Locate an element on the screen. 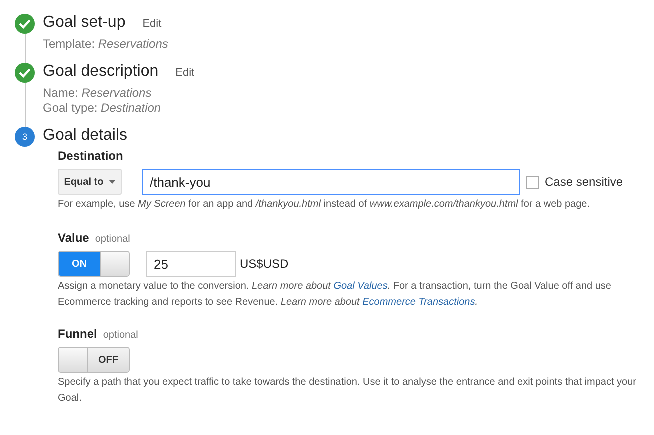 The height and width of the screenshot is (435, 654). help-text: Specify a path that you expect traffic to take towards the destination. Use it to analyse the entrance and exit points that impact your Goal. is located at coordinates (348, 391).